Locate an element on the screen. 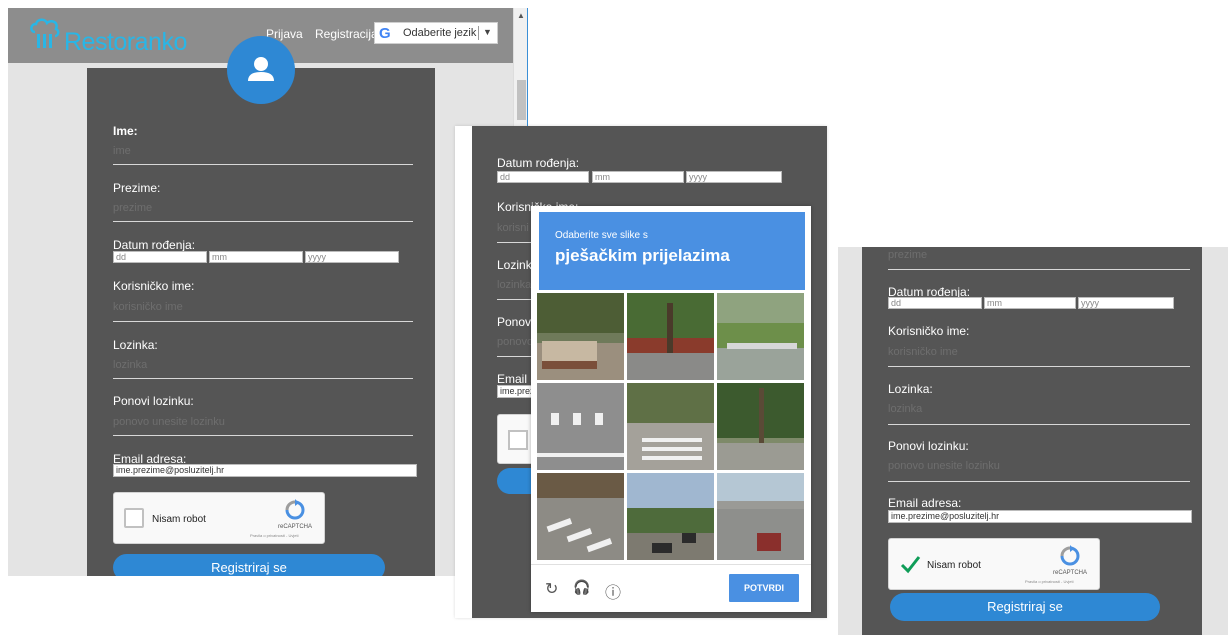  email-label: Email adresa: is located at coordinates (925, 503).